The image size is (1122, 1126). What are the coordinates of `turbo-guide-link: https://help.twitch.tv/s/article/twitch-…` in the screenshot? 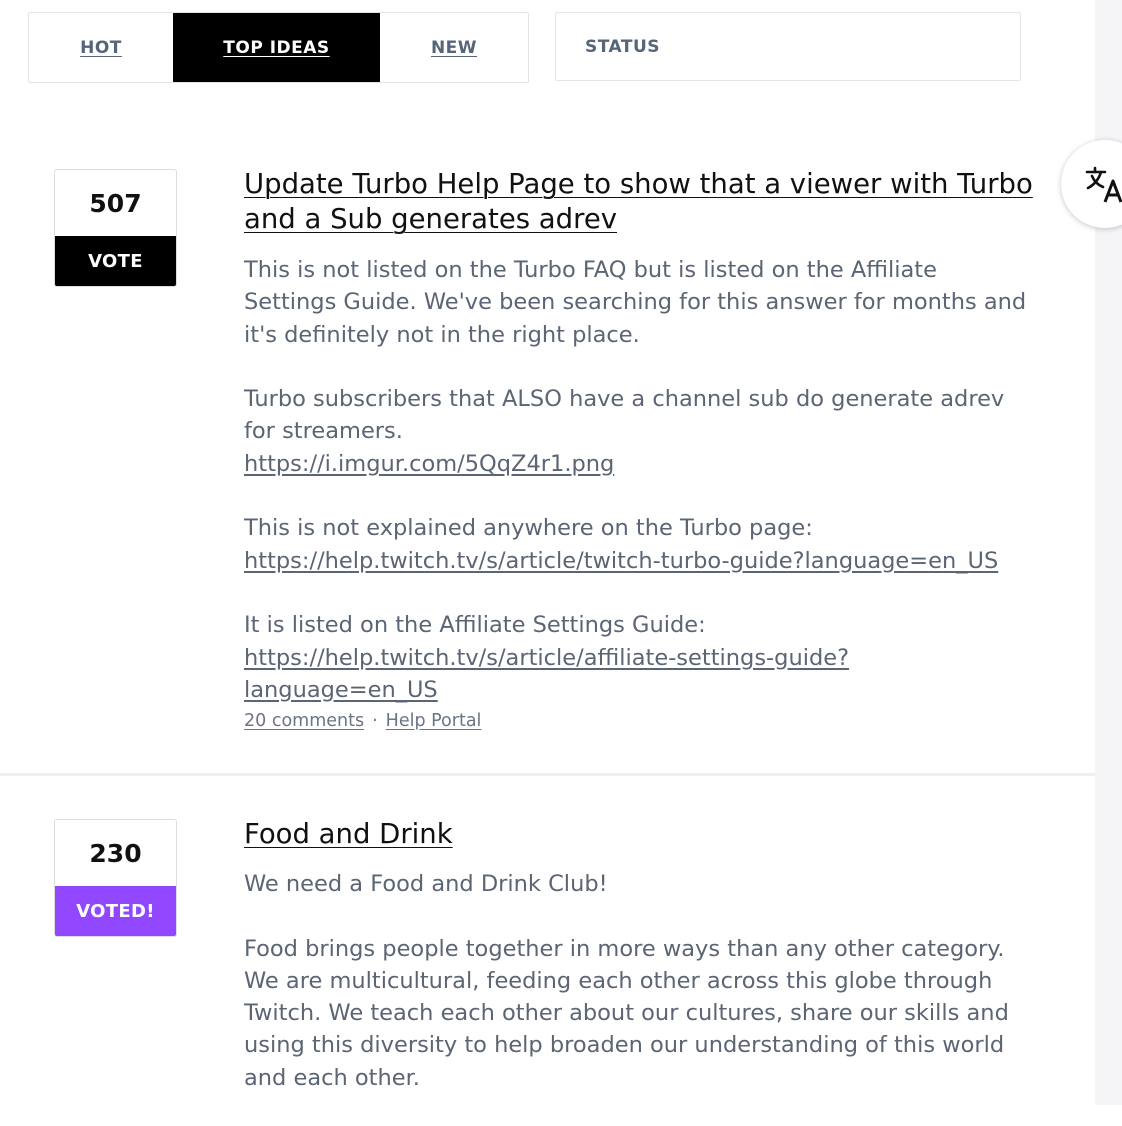 It's located at (621, 561).